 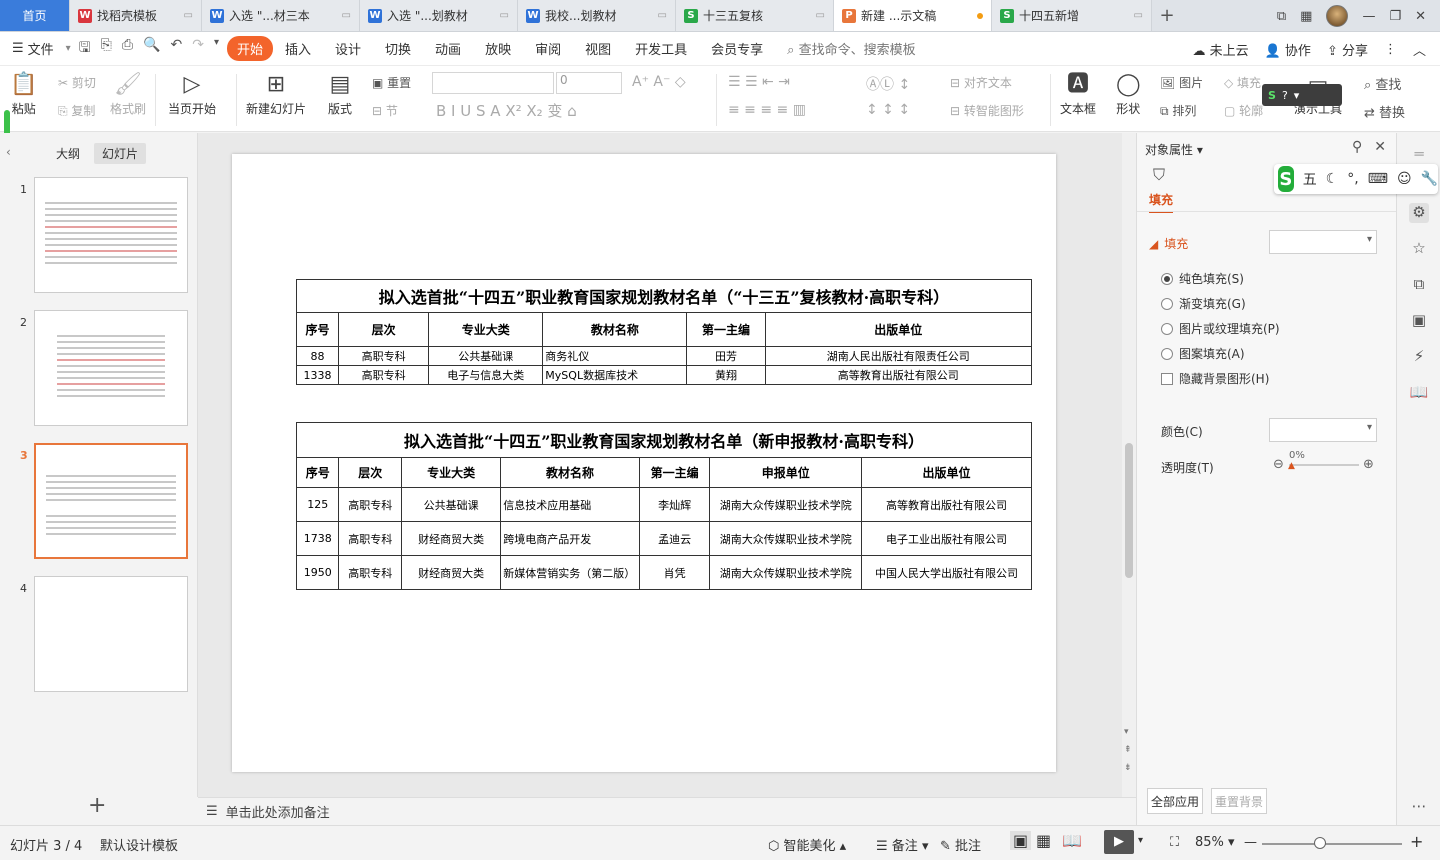 What do you see at coordinates (1220, 49) in the screenshot?
I see `cloud-status: ☁ 未上云` at bounding box center [1220, 49].